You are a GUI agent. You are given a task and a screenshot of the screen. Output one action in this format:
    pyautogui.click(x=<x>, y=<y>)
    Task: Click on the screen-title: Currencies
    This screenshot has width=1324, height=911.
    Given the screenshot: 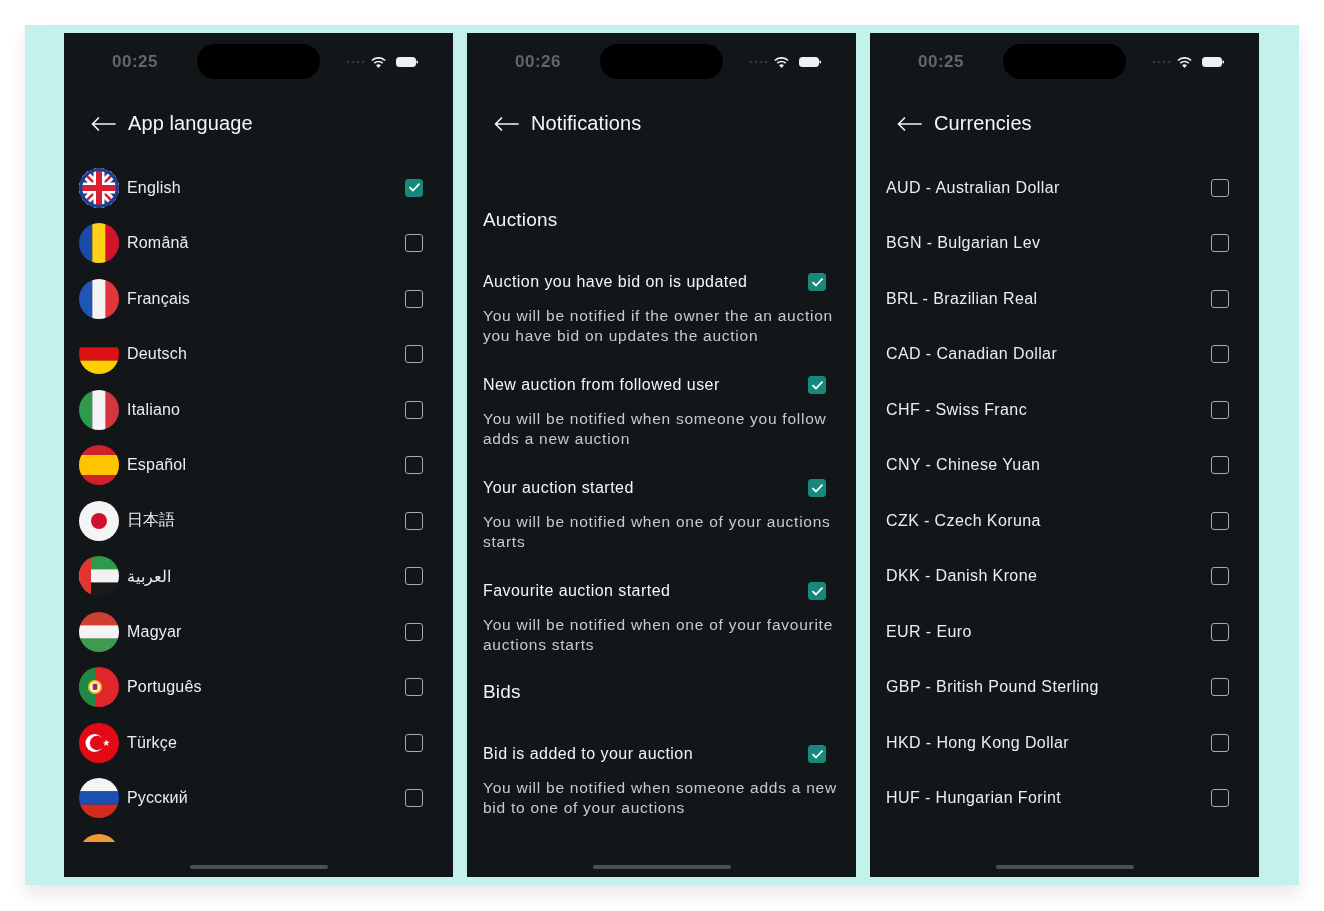 What is the action you would take?
    pyautogui.click(x=983, y=123)
    